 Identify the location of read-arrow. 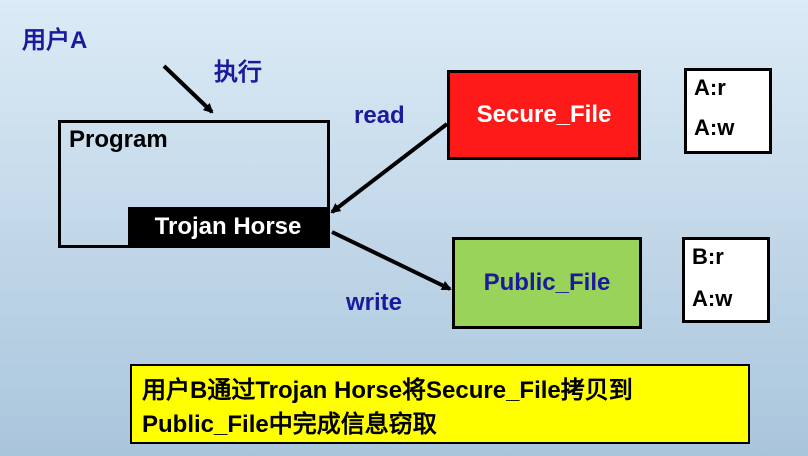
(389, 168).